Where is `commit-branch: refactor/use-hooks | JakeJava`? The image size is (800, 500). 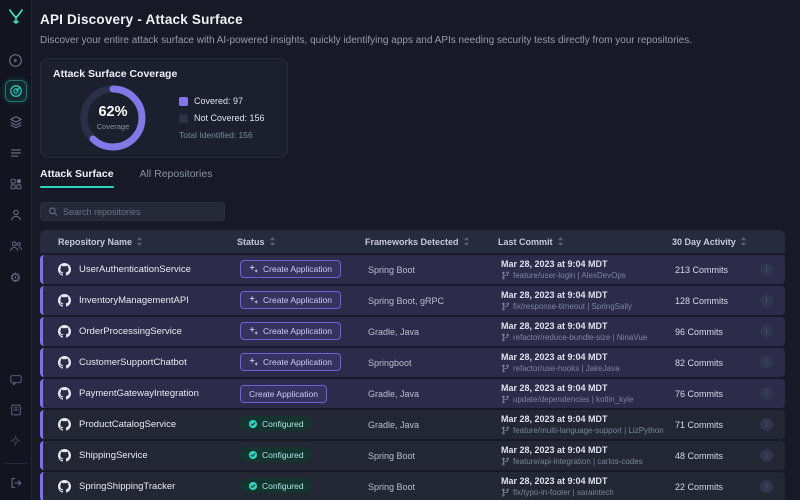 commit-branch: refactor/use-hooks | JakeJava is located at coordinates (588, 368).